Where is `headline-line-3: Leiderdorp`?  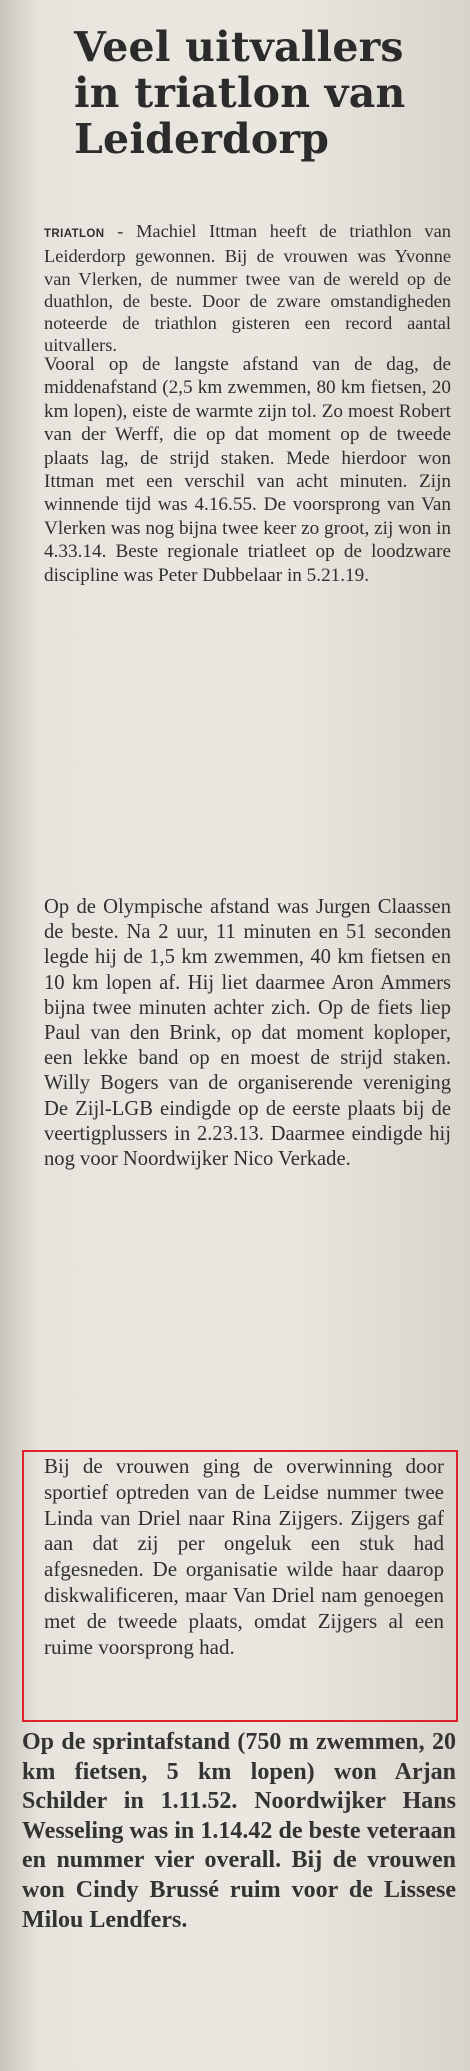
headline-line-3: Leiderdorp is located at coordinates (202, 139).